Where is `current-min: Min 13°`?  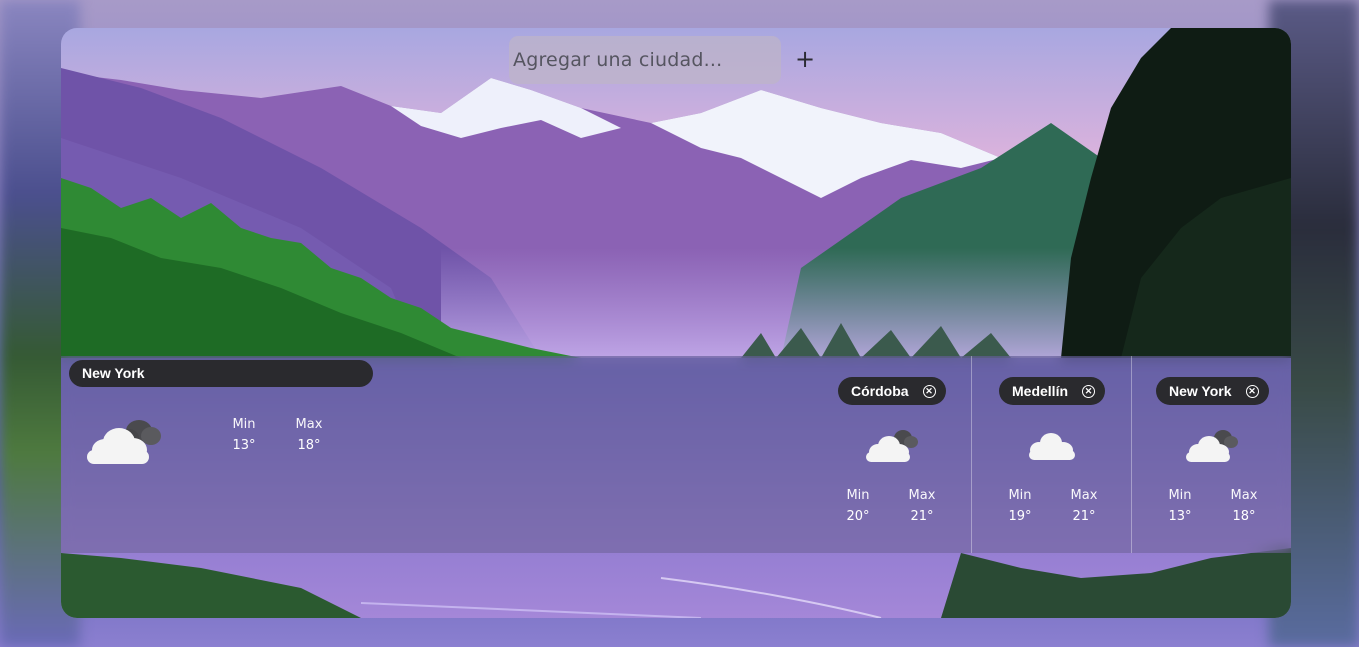
current-min: Min 13° is located at coordinates (244, 435).